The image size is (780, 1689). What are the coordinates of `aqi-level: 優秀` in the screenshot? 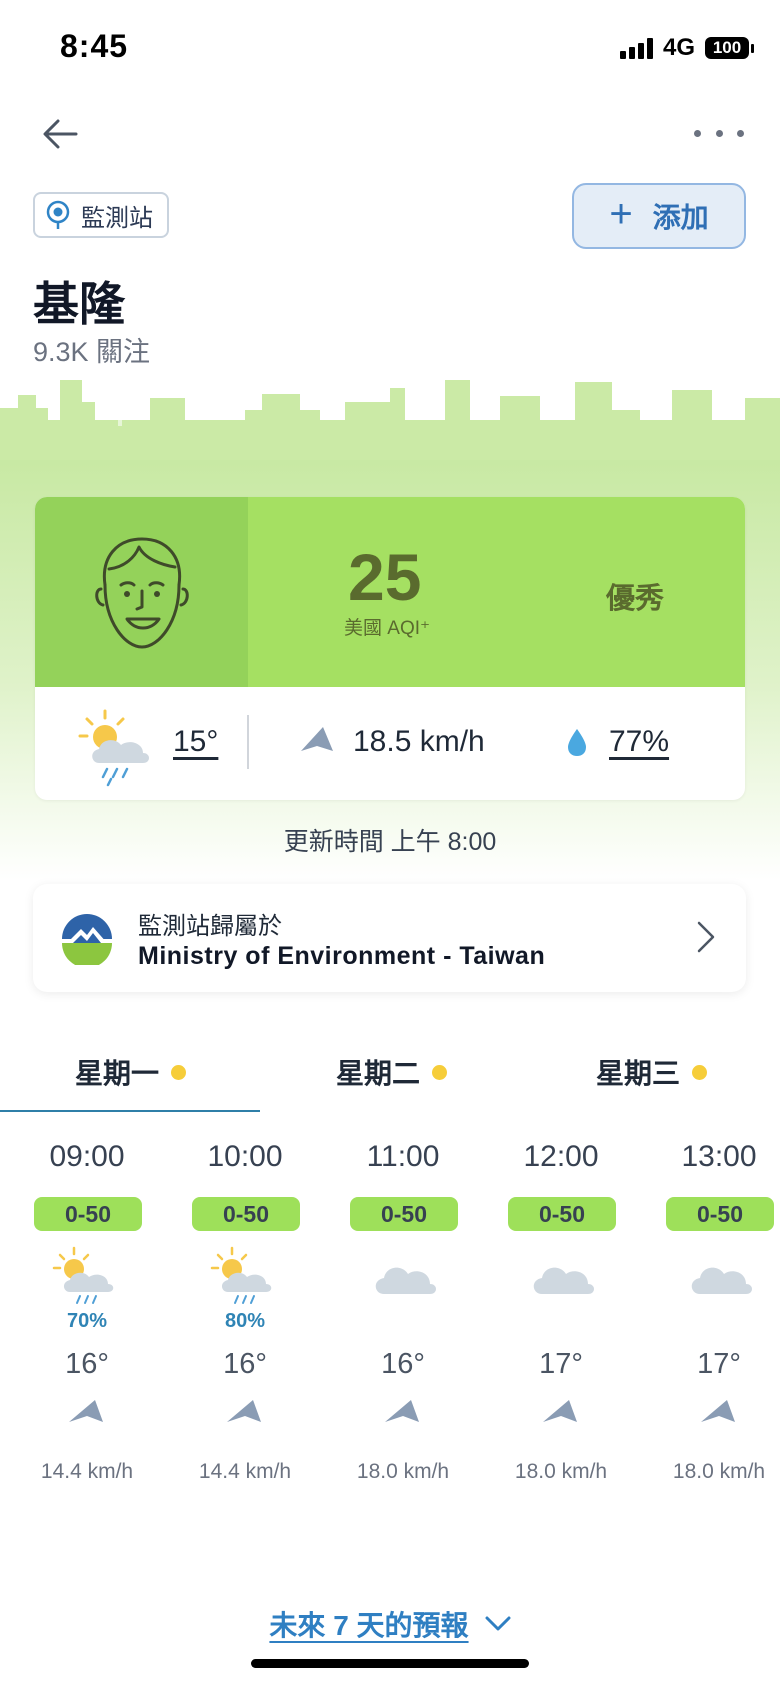 It's located at (635, 599).